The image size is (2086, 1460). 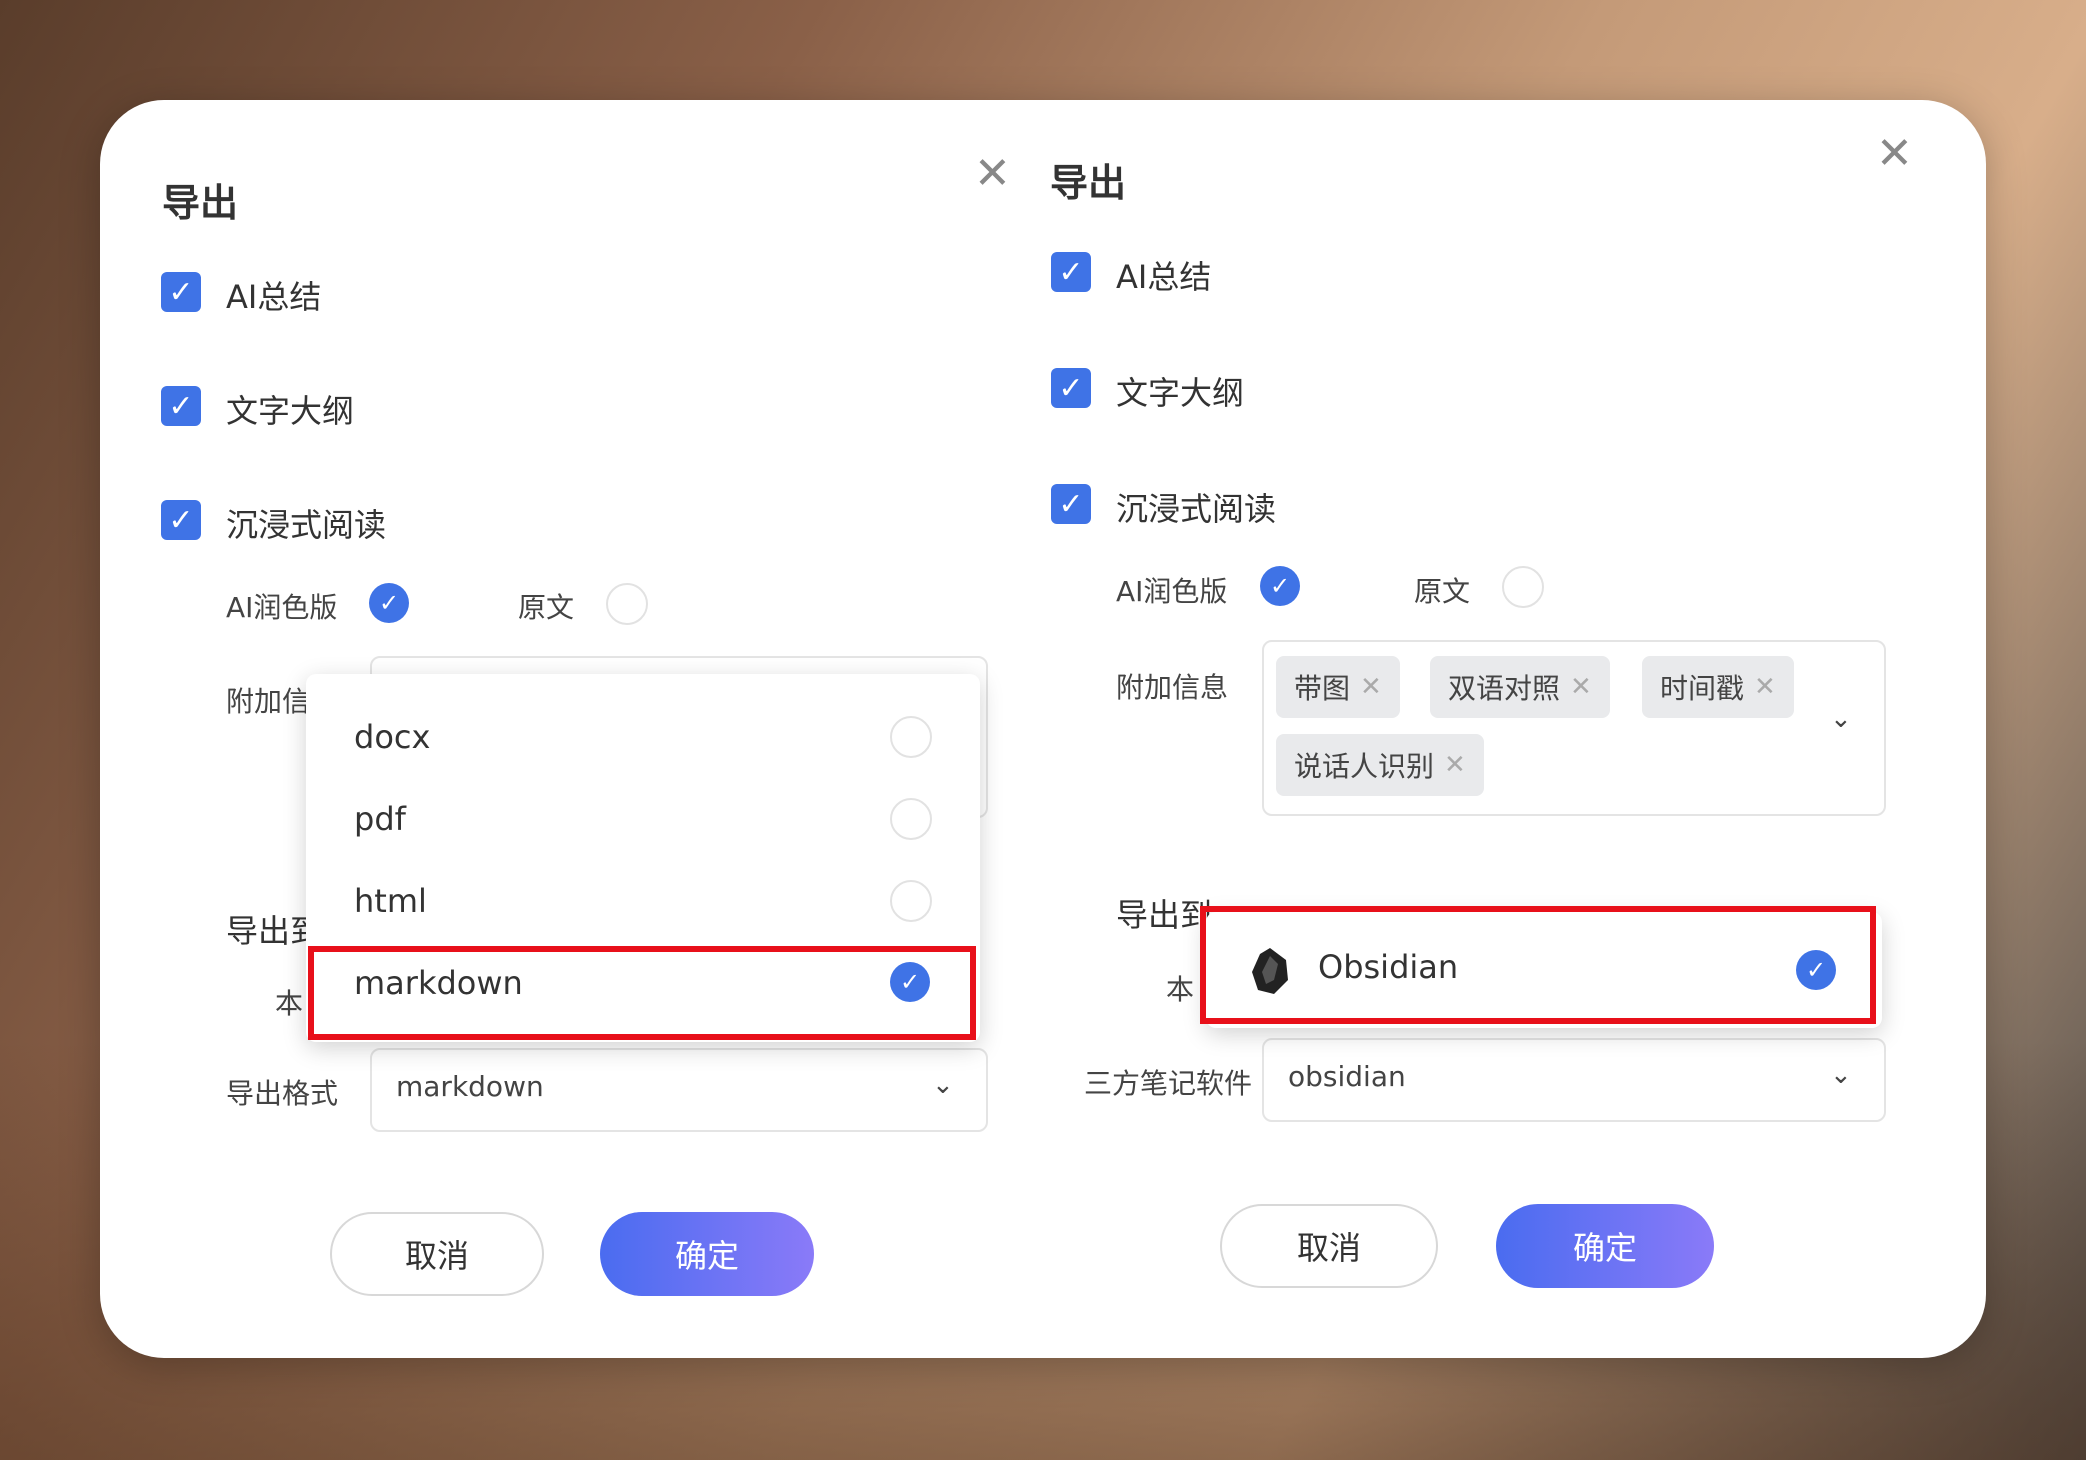 I want to click on left-dialog-title: 导出, so click(x=200, y=203).